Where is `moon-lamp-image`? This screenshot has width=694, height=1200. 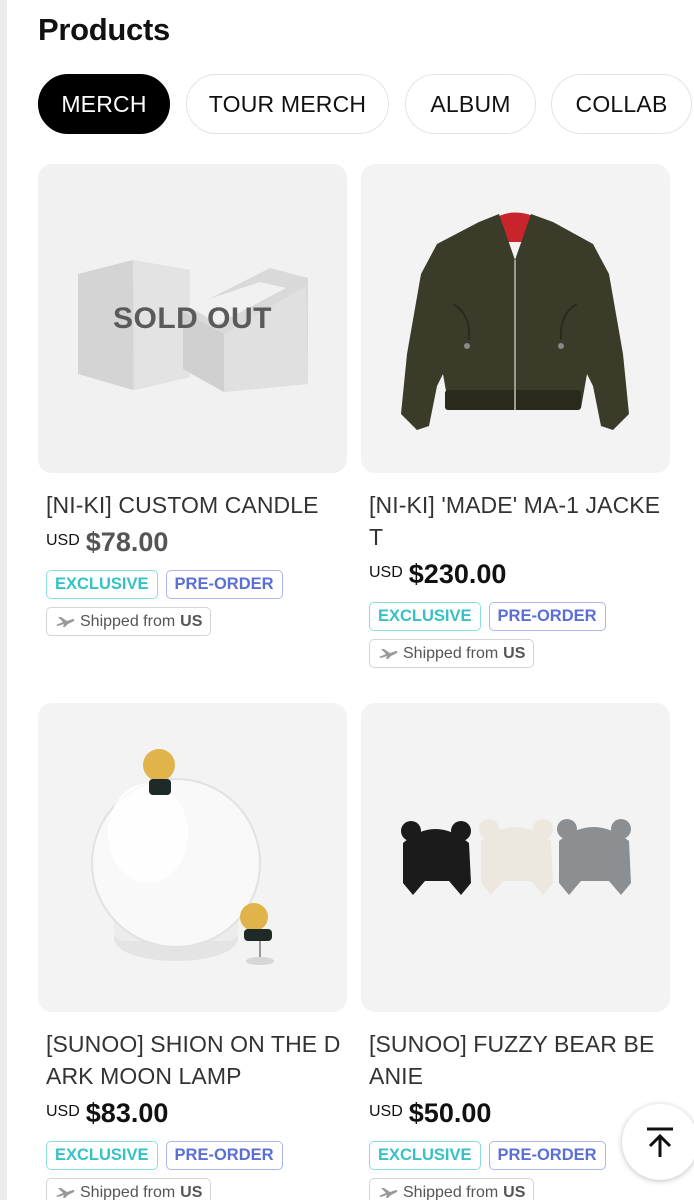 moon-lamp-image is located at coordinates (182, 857).